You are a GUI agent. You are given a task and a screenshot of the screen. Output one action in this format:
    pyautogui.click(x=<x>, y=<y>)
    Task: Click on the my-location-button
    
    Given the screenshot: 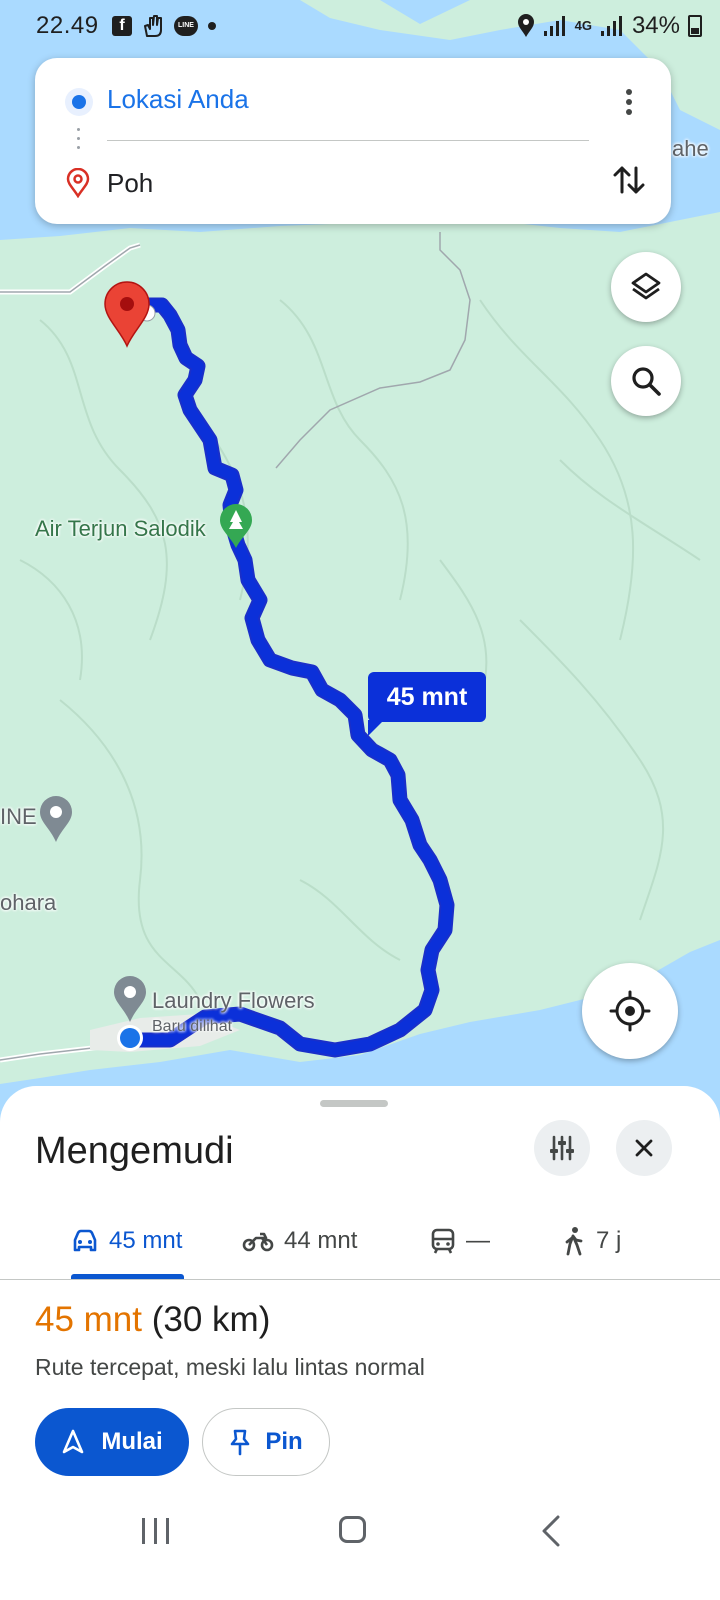 What is the action you would take?
    pyautogui.click(x=630, y=1011)
    